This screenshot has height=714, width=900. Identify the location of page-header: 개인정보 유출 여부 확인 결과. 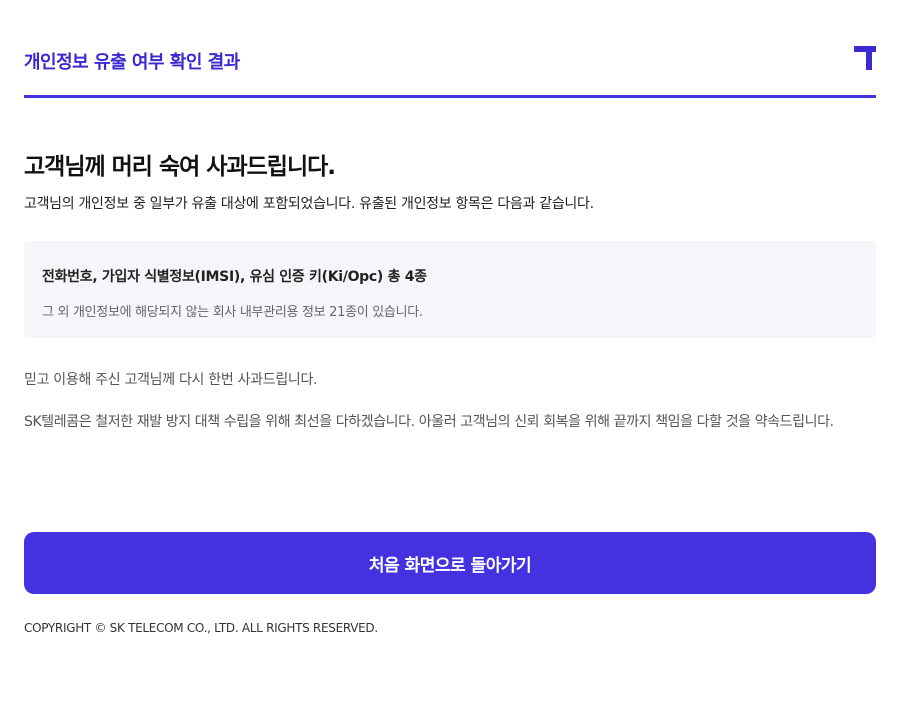
(450, 49).